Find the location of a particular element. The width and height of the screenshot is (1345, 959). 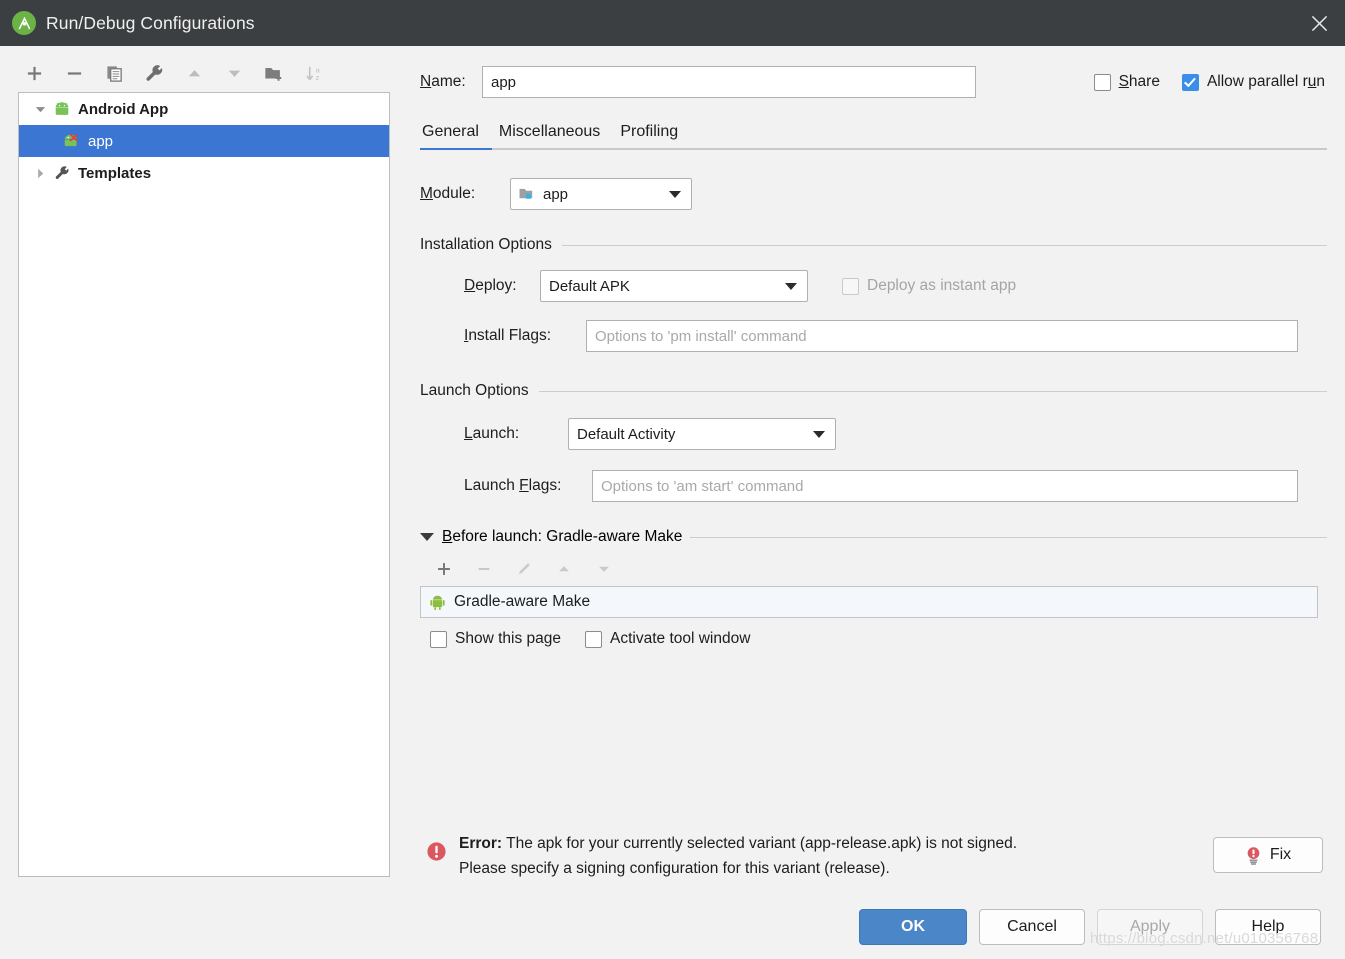

before-launch-remove-button is located at coordinates (484, 569).